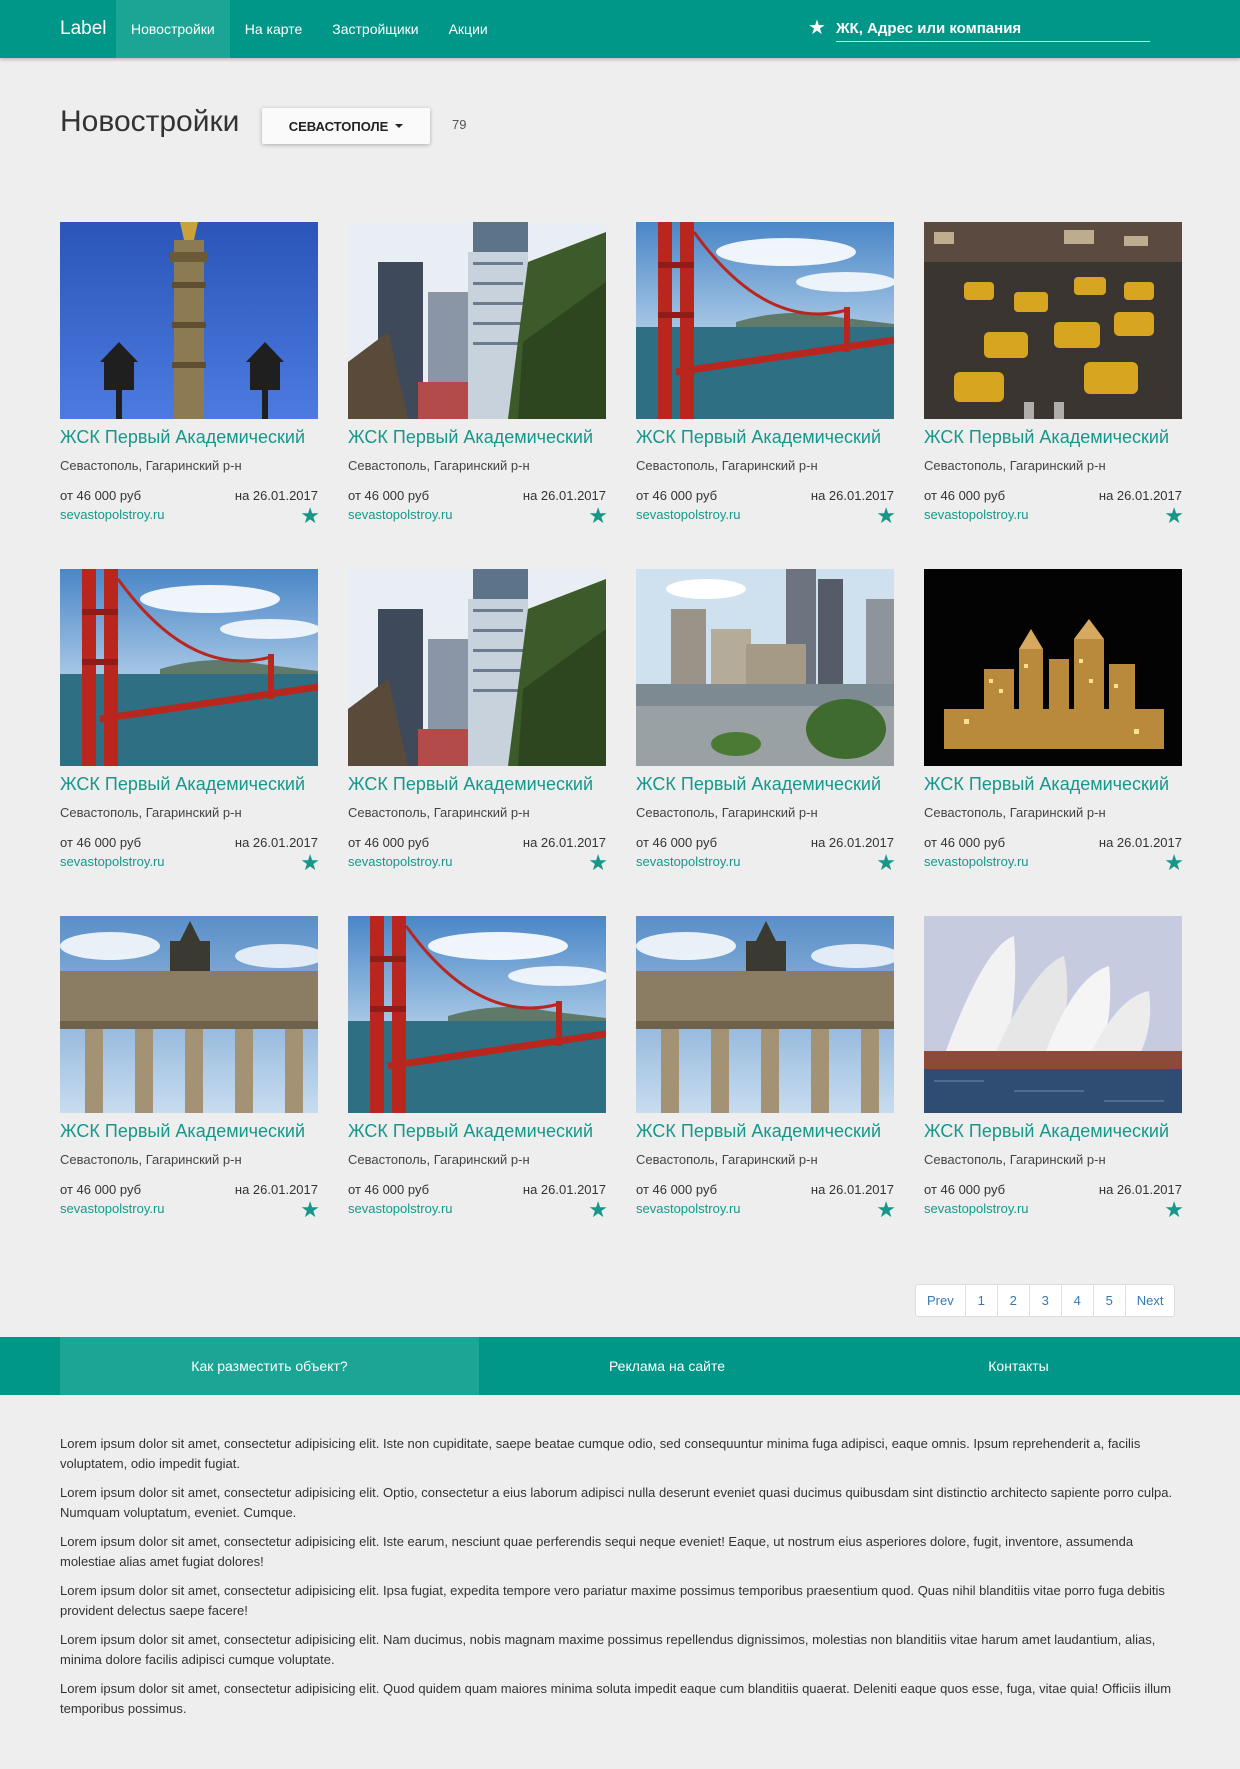 This screenshot has height=1769, width=1240. I want to click on nav-item-promotions: Акции, so click(468, 29).